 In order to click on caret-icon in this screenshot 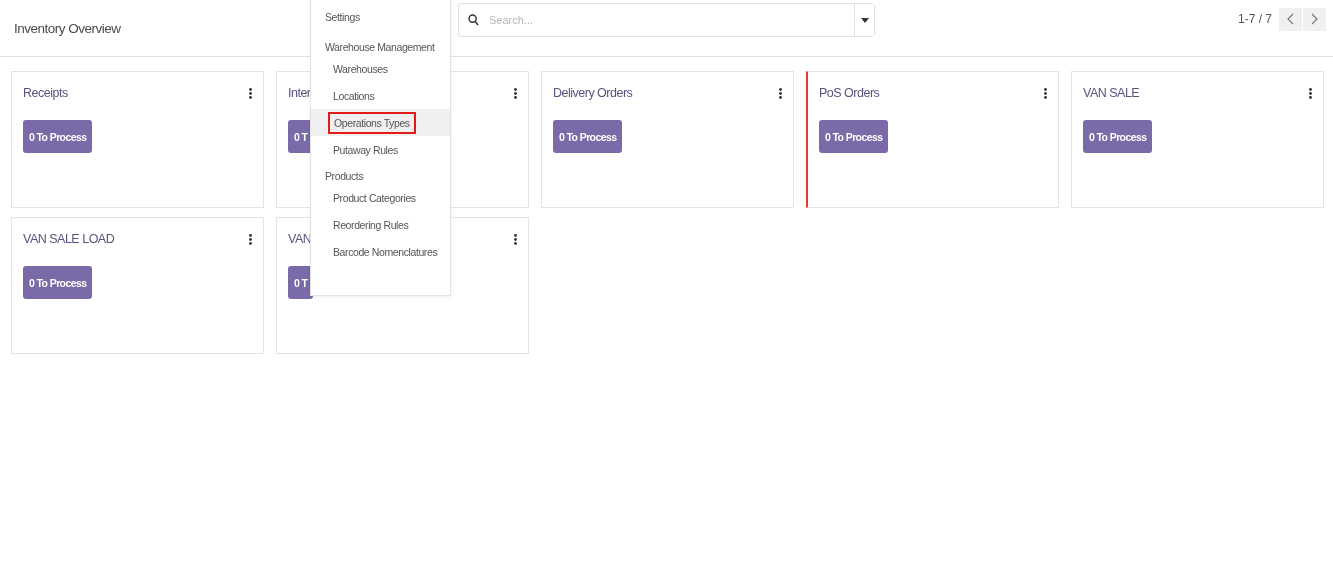, I will do `click(864, 20)`.